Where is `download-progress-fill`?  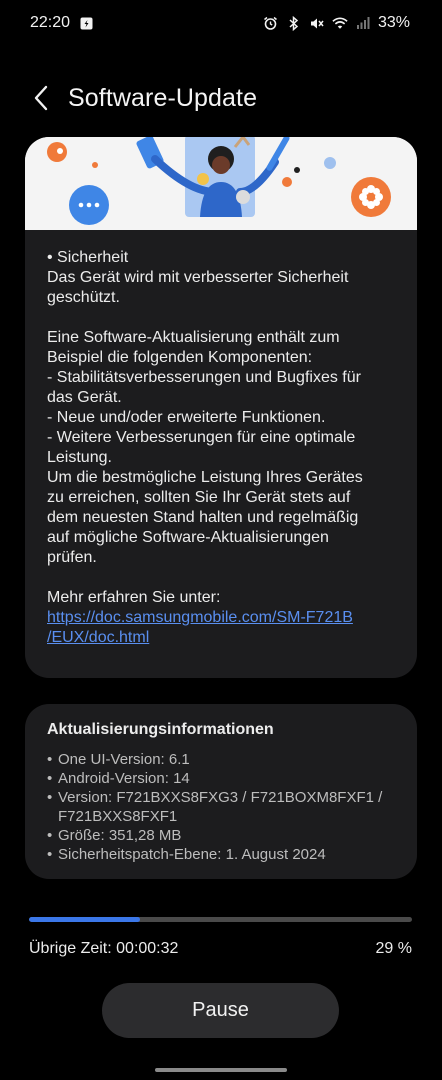 download-progress-fill is located at coordinates (85, 919).